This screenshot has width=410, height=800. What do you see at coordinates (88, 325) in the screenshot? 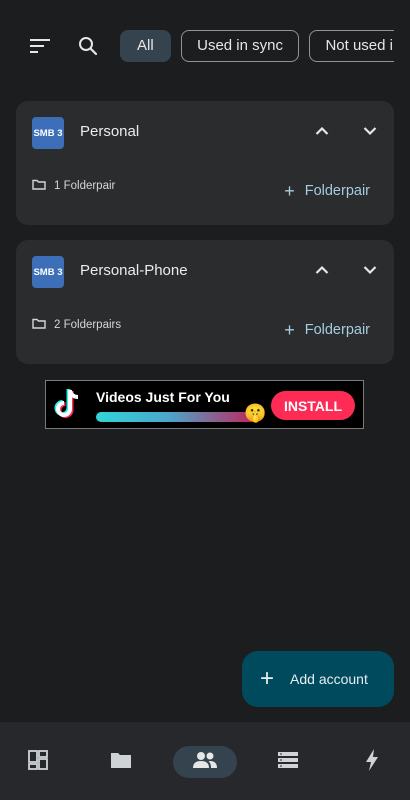
I see `folderpair-count-label: 2 Folderpairs` at bounding box center [88, 325].